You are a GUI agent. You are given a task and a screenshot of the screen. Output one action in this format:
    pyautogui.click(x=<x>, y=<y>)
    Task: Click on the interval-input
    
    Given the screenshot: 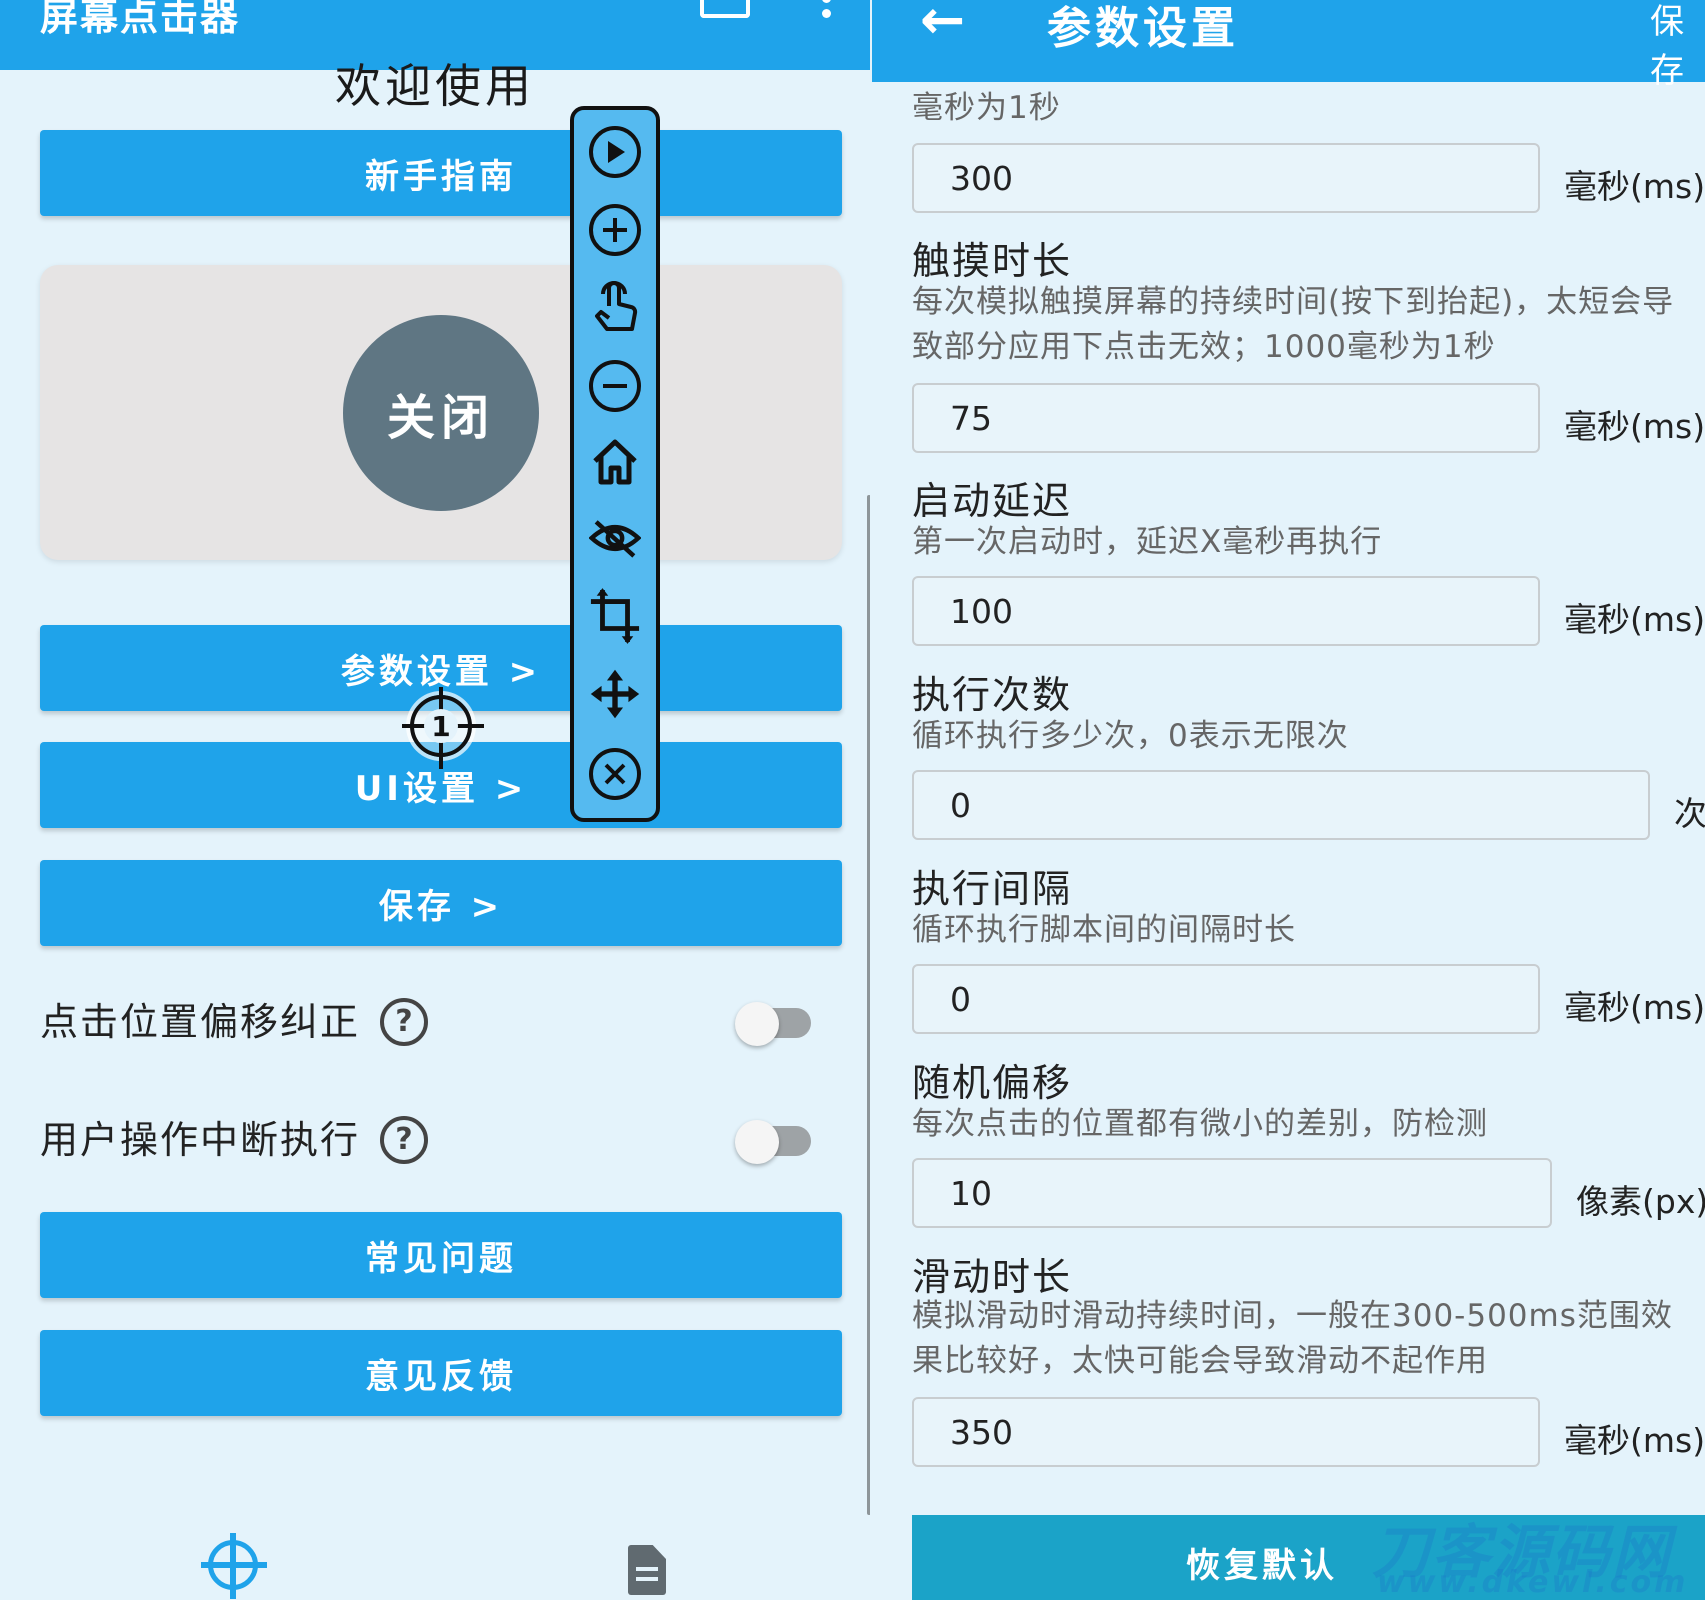 What is the action you would take?
    pyautogui.click(x=1226, y=999)
    